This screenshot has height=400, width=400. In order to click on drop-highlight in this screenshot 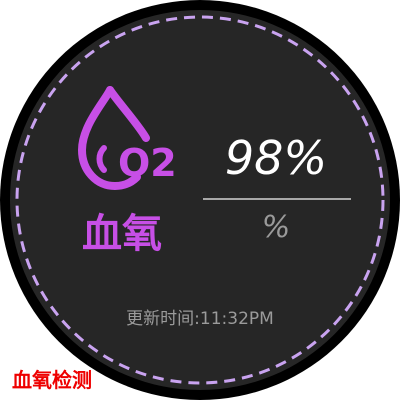, I will do `click(101, 159)`.